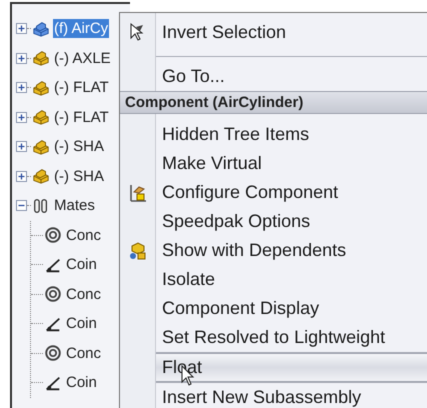  What do you see at coordinates (291, 221) in the screenshot?
I see `menu-item: Speedpak Options` at bounding box center [291, 221].